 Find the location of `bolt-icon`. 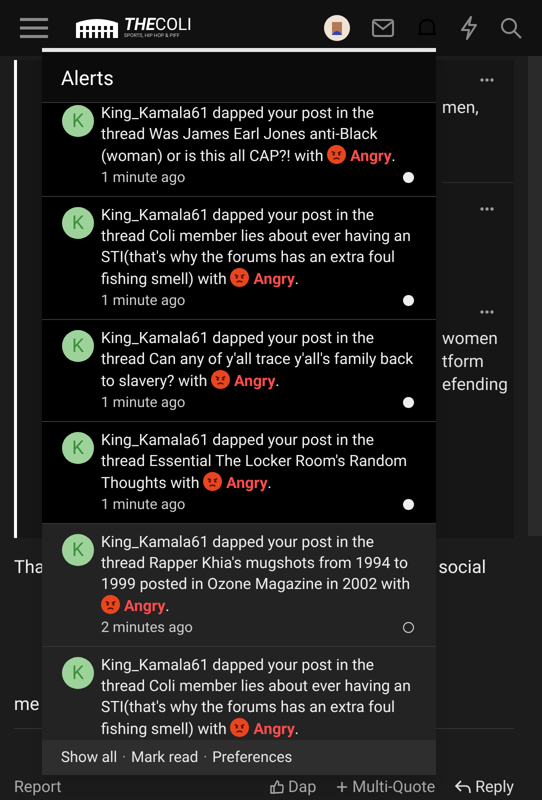

bolt-icon is located at coordinates (469, 28).